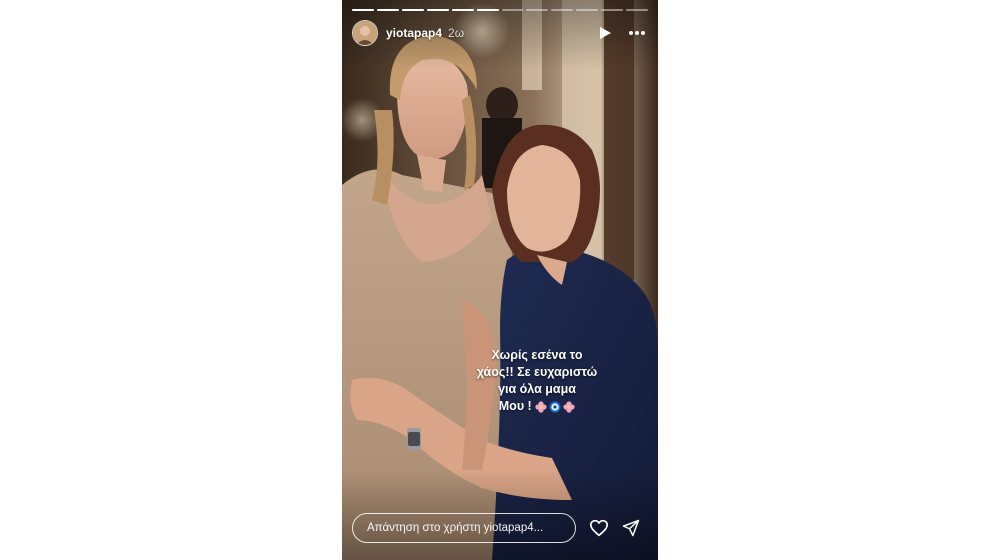 This screenshot has height=560, width=1000. Describe the element at coordinates (537, 355) in the screenshot. I see `caption-line-1: Χωρίς εσένα το` at that location.